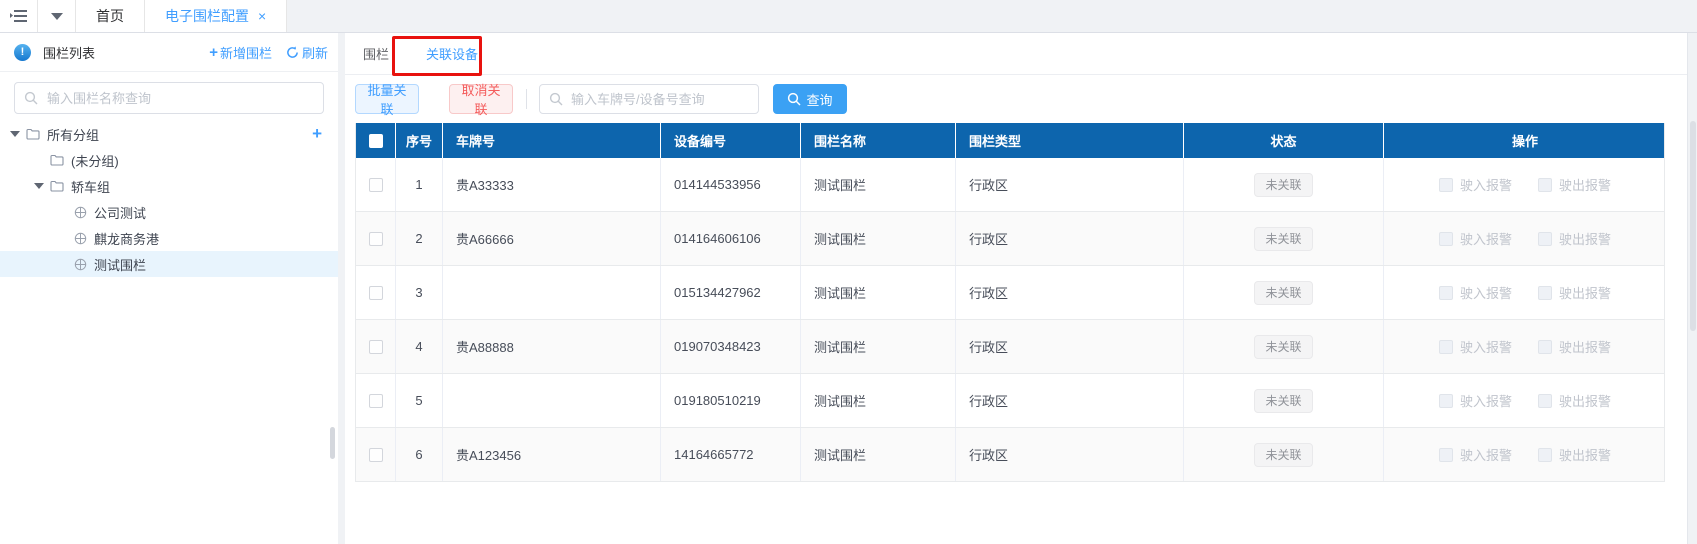  What do you see at coordinates (127, 239) in the screenshot?
I see `tree-node-label: 麒龙商务港` at bounding box center [127, 239].